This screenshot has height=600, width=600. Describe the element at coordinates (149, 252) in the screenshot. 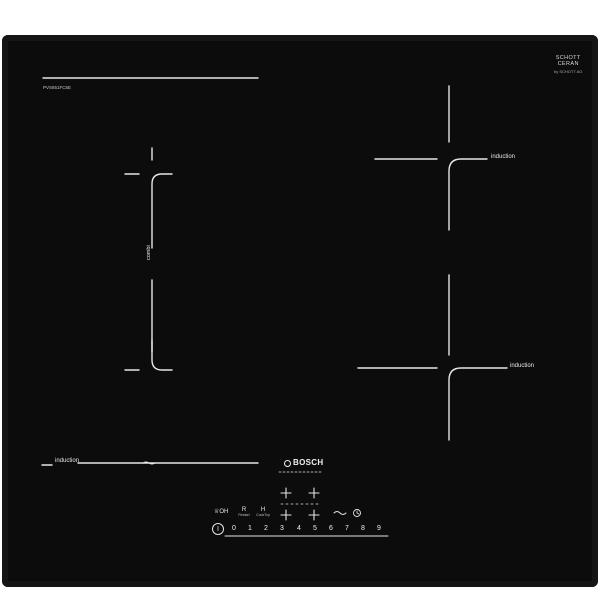

I see `combi-zone-label: combi` at that location.